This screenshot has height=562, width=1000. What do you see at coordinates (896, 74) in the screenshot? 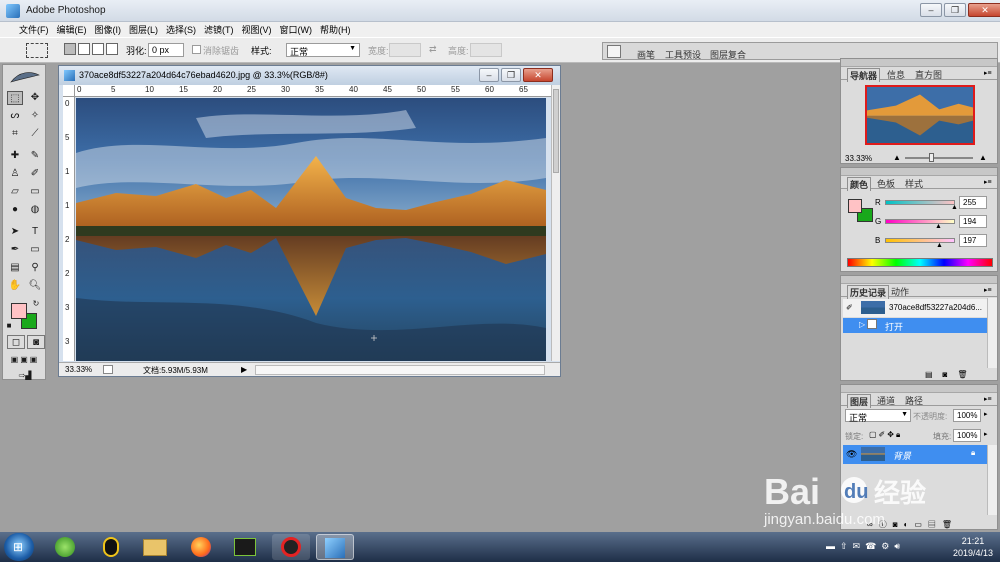
I see `tab-info: 信息` at bounding box center [896, 74].